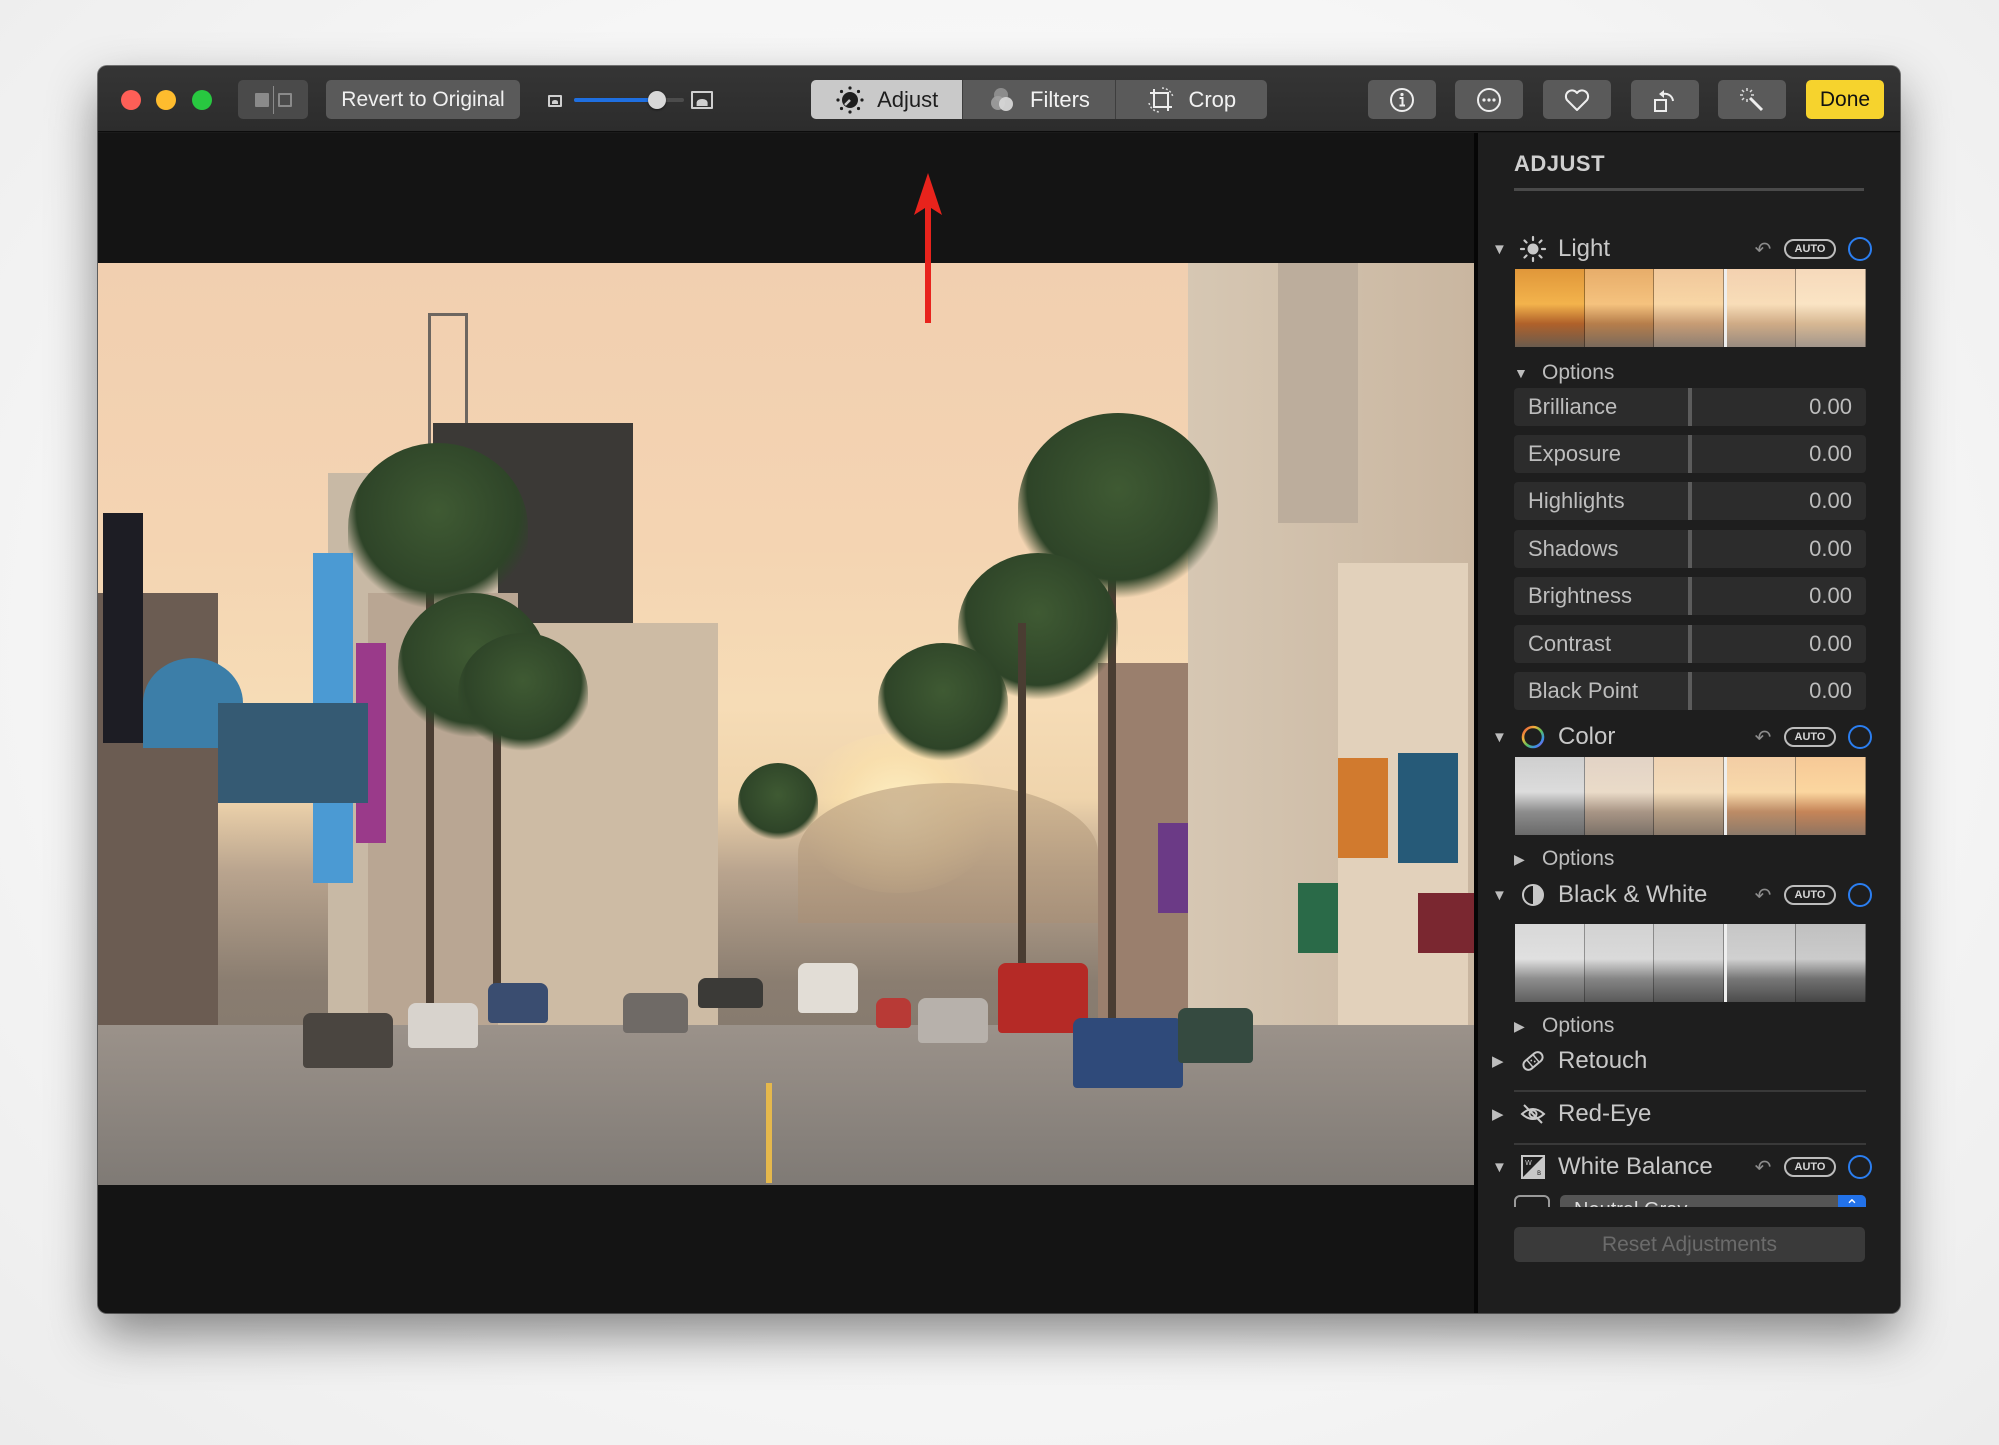 Image resolution: width=1999 pixels, height=1445 pixels. I want to click on bw-options-toggle: ▶ Options, so click(1564, 1026).